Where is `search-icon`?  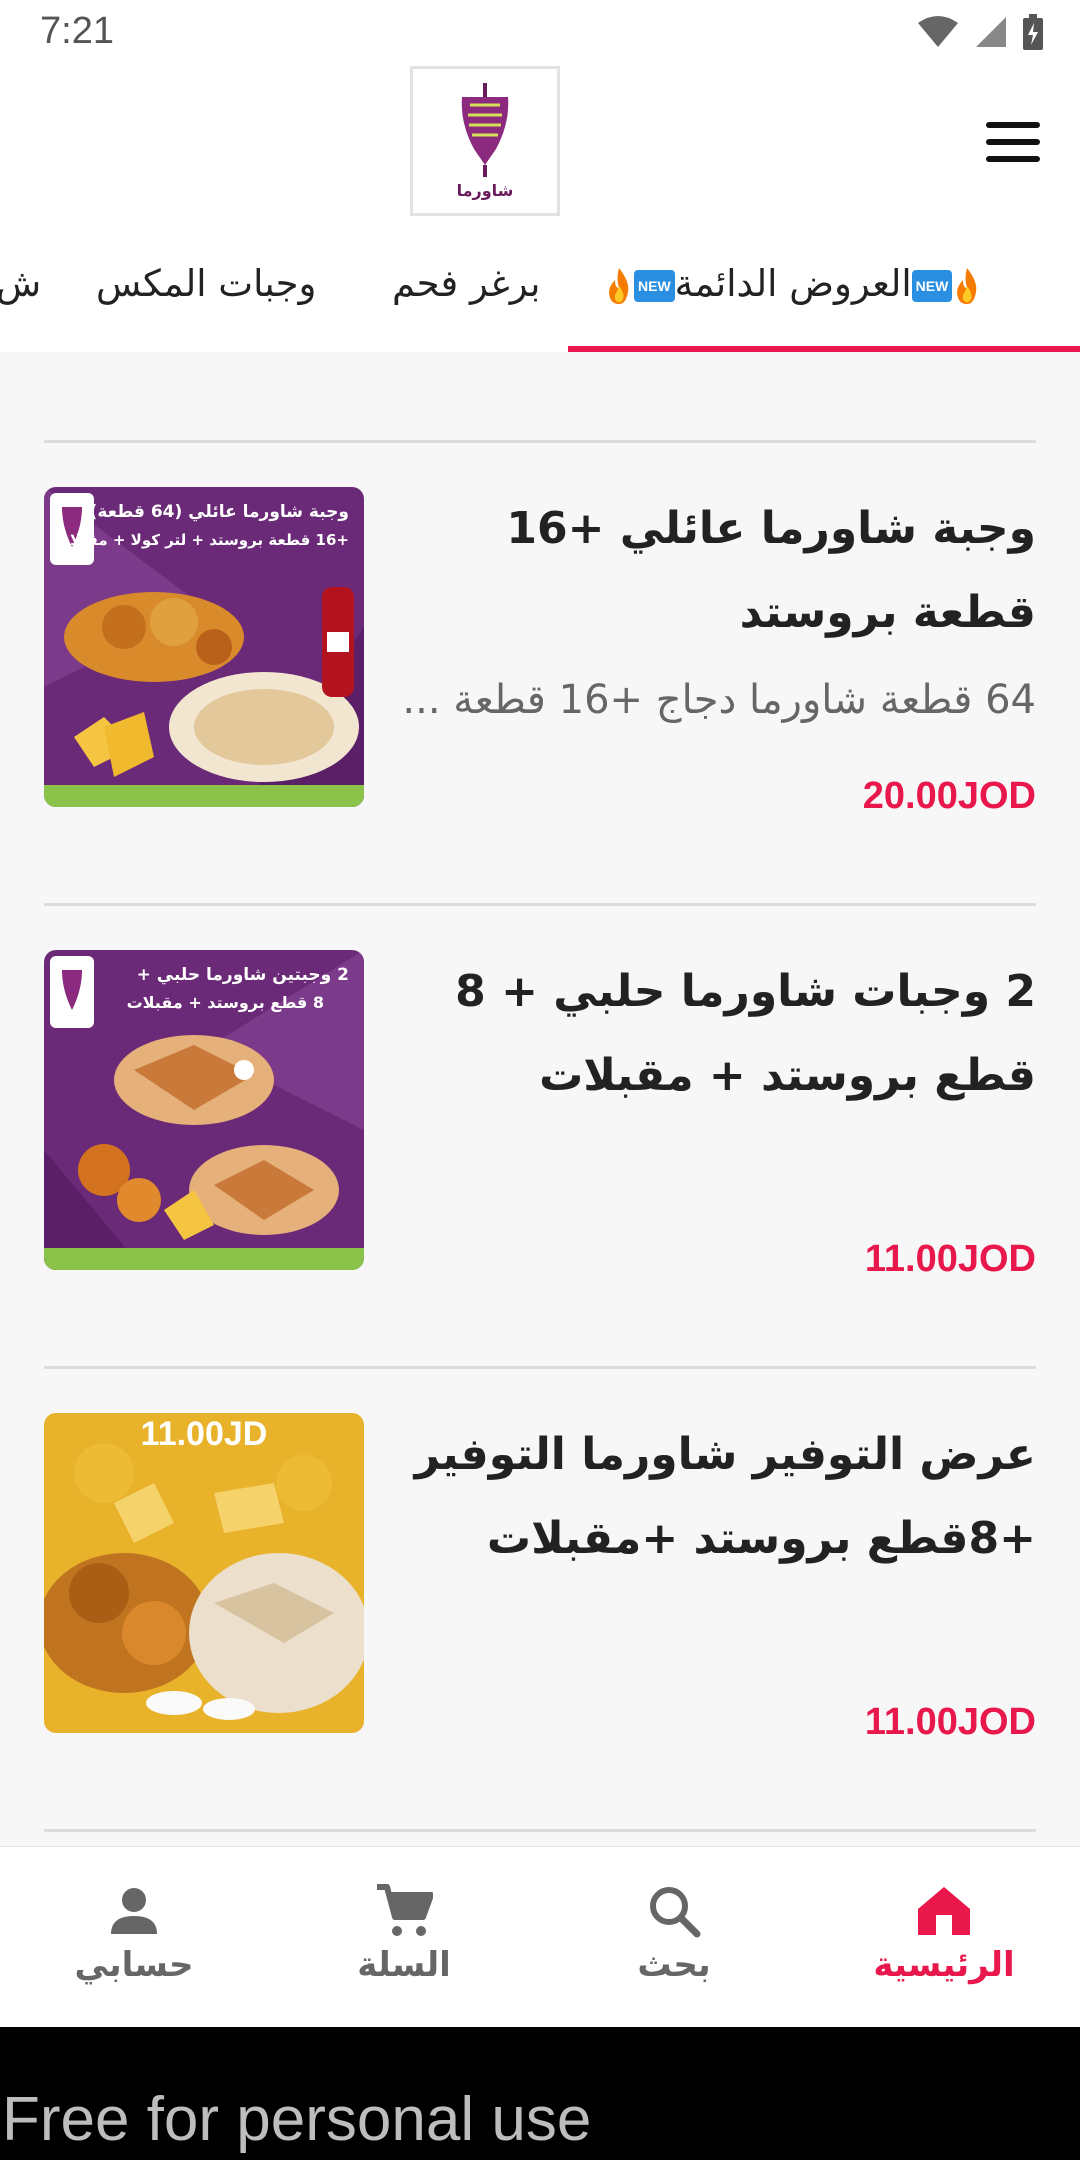 search-icon is located at coordinates (674, 1911).